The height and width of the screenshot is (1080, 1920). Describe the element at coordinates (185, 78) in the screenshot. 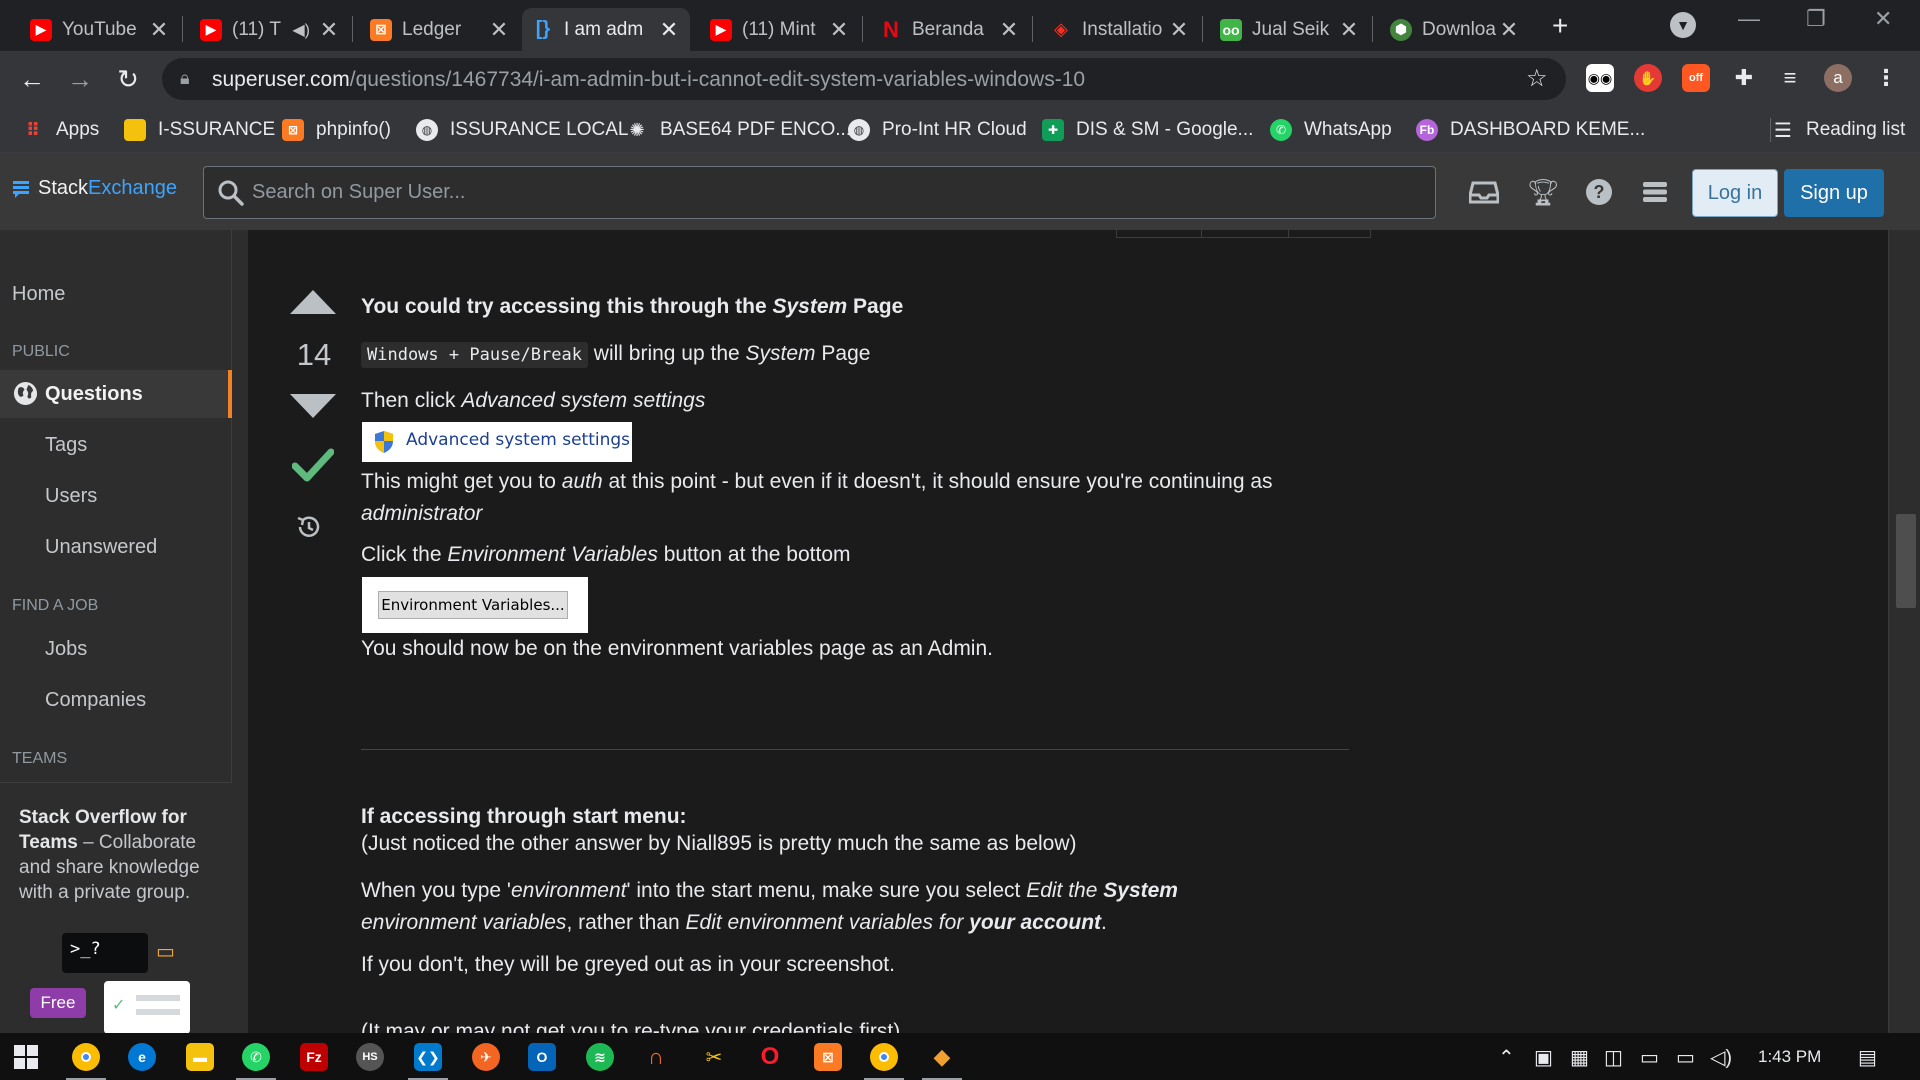

I see `lock-icon: 🔒︎` at that location.